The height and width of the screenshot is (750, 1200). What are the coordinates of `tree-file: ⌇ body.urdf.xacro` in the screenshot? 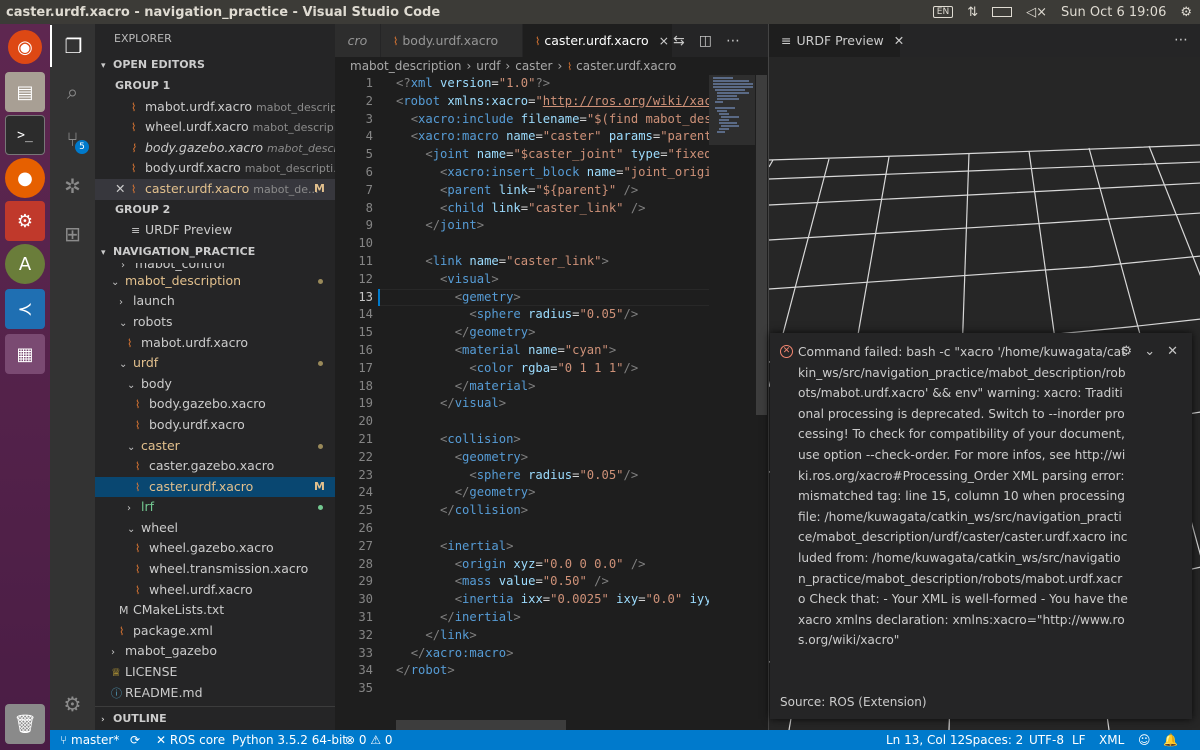 It's located at (215, 425).